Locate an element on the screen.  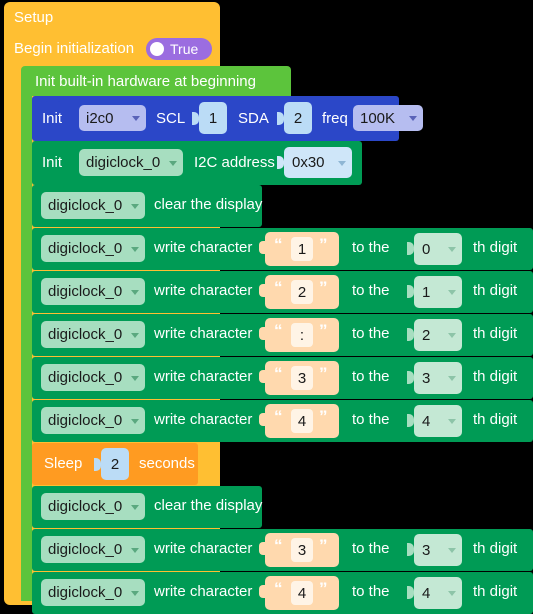
character-input: : is located at coordinates (302, 335).